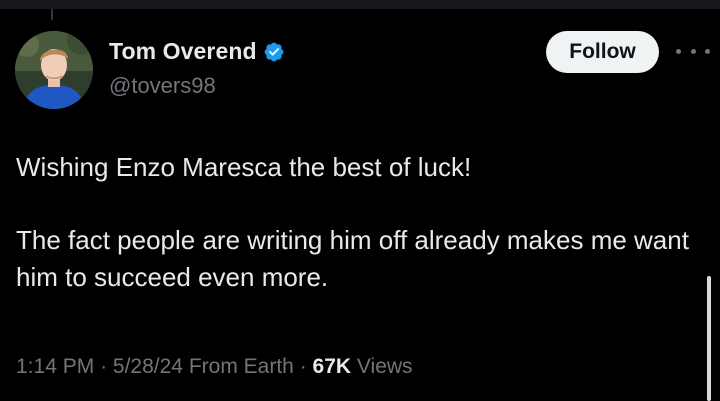 The width and height of the screenshot is (720, 401). I want to click on avatar, so click(54, 70).